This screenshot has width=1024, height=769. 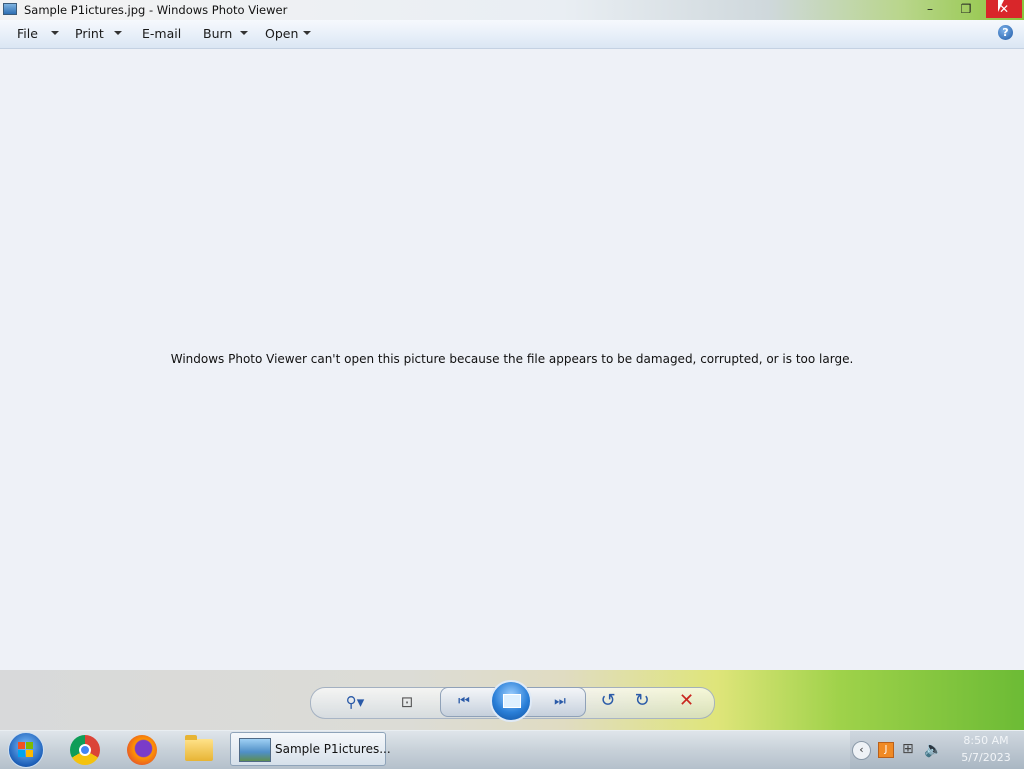 What do you see at coordinates (966, 9) in the screenshot?
I see `maximize-button: ❐` at bounding box center [966, 9].